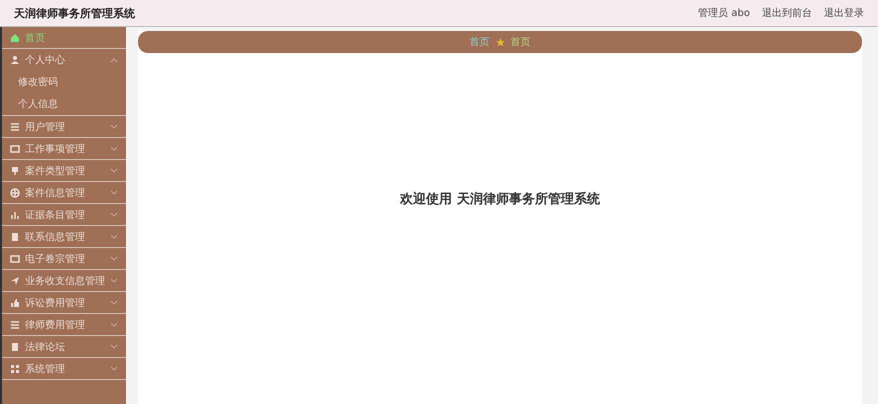 Image resolution: width=878 pixels, height=404 pixels. Describe the element at coordinates (64, 104) in the screenshot. I see `sidebar-subitem: 个人信息` at that location.